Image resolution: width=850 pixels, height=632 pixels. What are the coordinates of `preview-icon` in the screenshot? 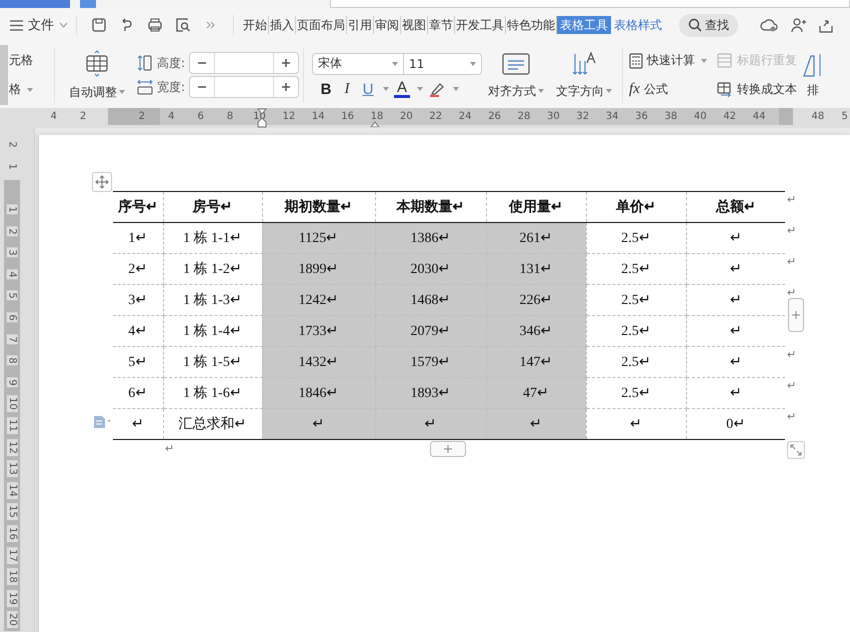 It's located at (183, 25).